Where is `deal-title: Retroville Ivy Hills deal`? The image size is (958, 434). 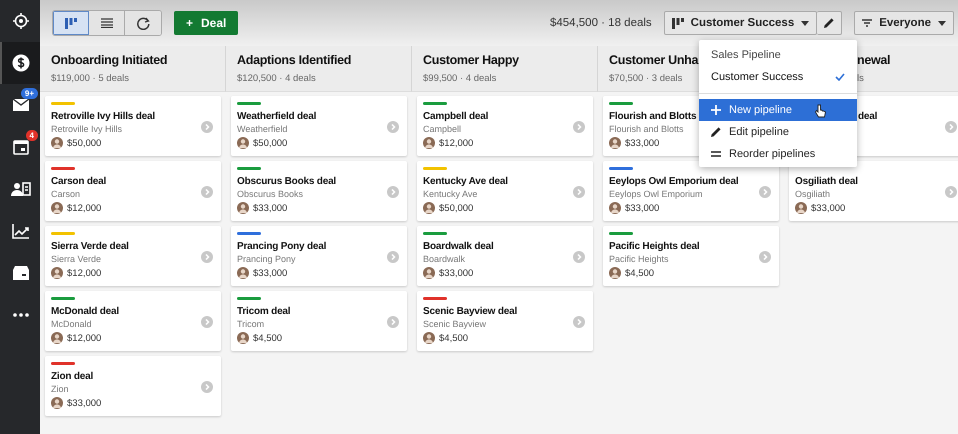 deal-title: Retroville Ivy Hills deal is located at coordinates (103, 116).